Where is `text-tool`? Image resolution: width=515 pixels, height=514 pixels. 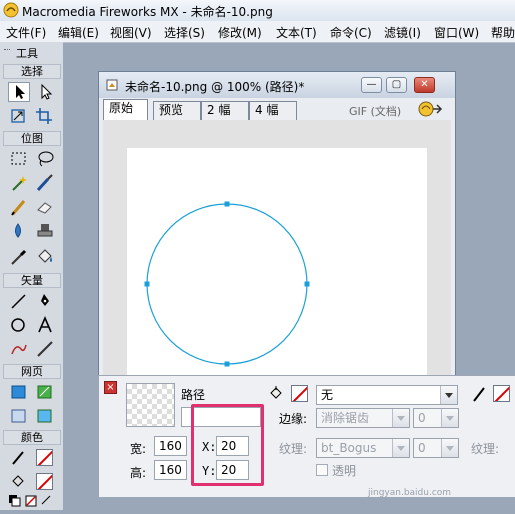
text-tool is located at coordinates (45, 325).